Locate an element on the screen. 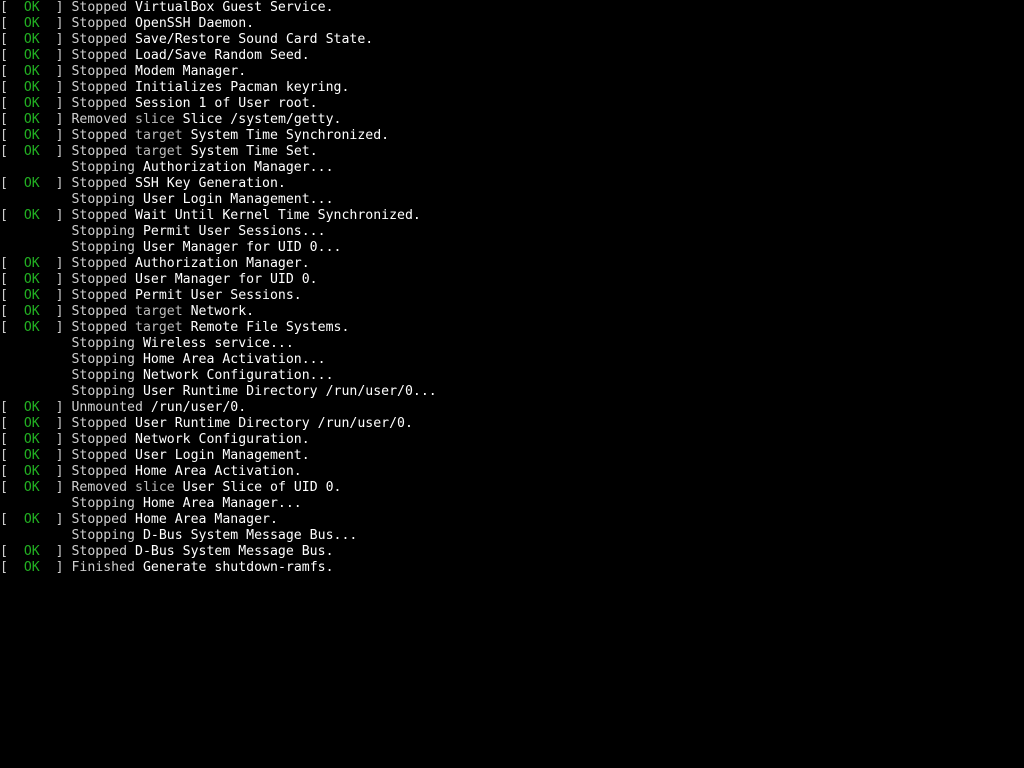  console-line: [ OK ] Stopped User Manager for UID 0. is located at coordinates (512, 280).